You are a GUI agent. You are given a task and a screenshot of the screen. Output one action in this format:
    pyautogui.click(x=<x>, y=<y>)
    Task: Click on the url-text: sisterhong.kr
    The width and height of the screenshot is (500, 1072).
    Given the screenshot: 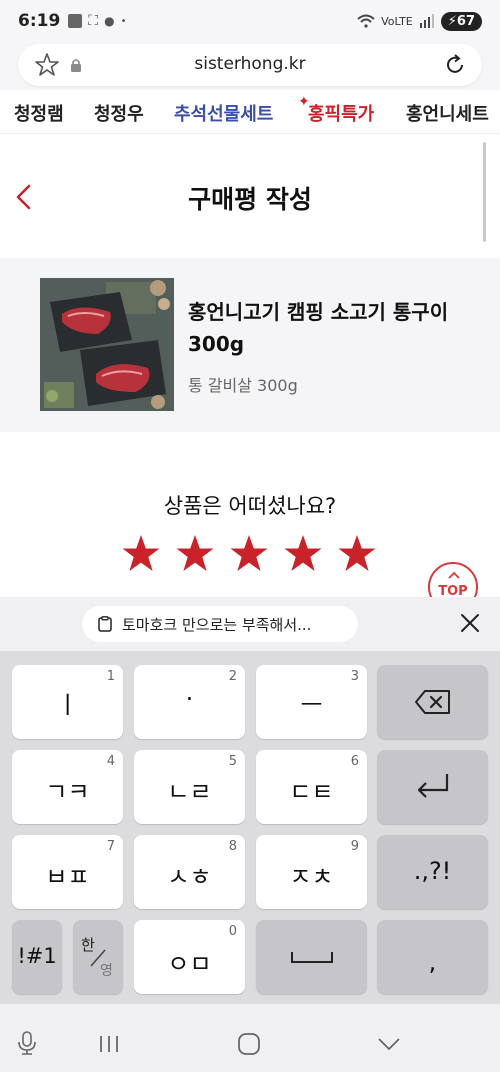 What is the action you would take?
    pyautogui.click(x=250, y=64)
    